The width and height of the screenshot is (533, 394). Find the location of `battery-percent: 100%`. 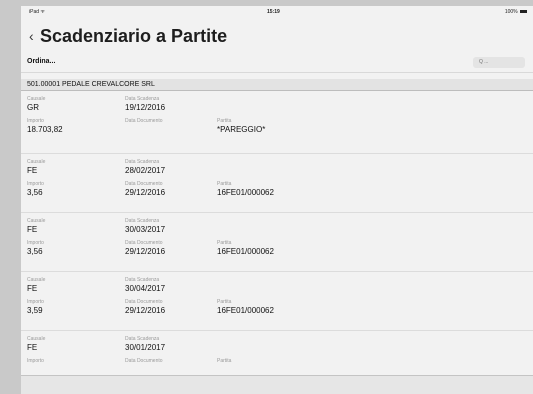

battery-percent: 100% is located at coordinates (511, 12).